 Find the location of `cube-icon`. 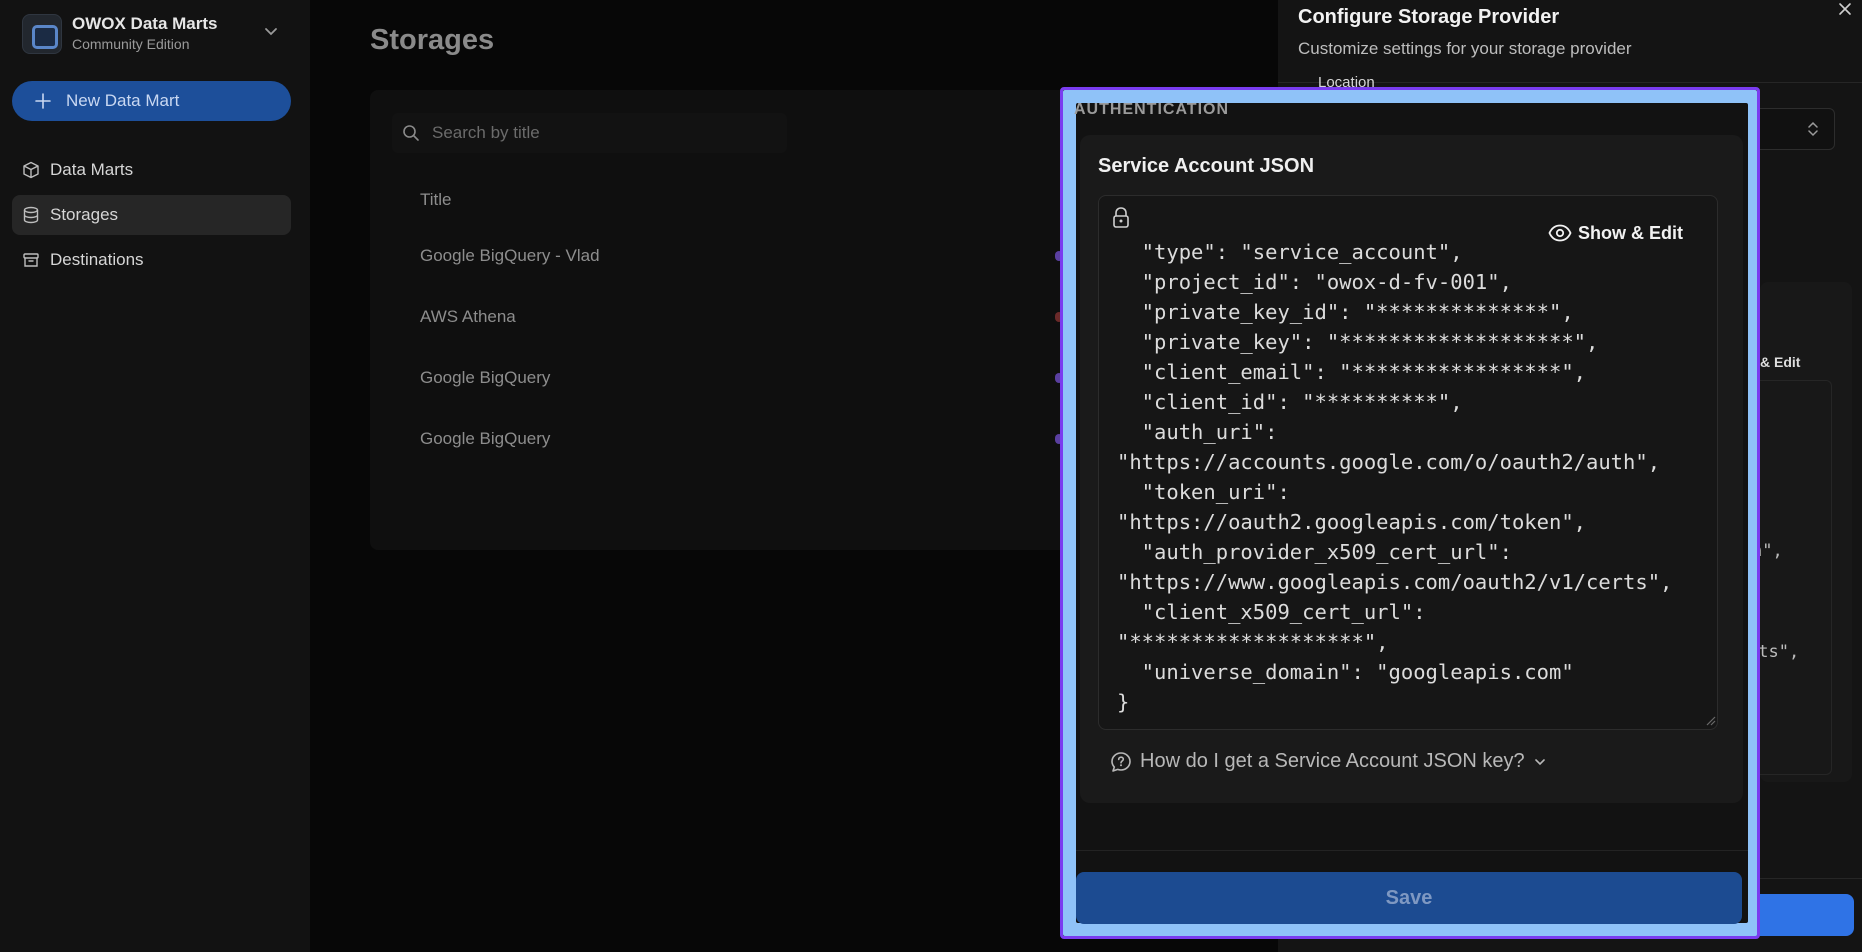

cube-icon is located at coordinates (31, 170).